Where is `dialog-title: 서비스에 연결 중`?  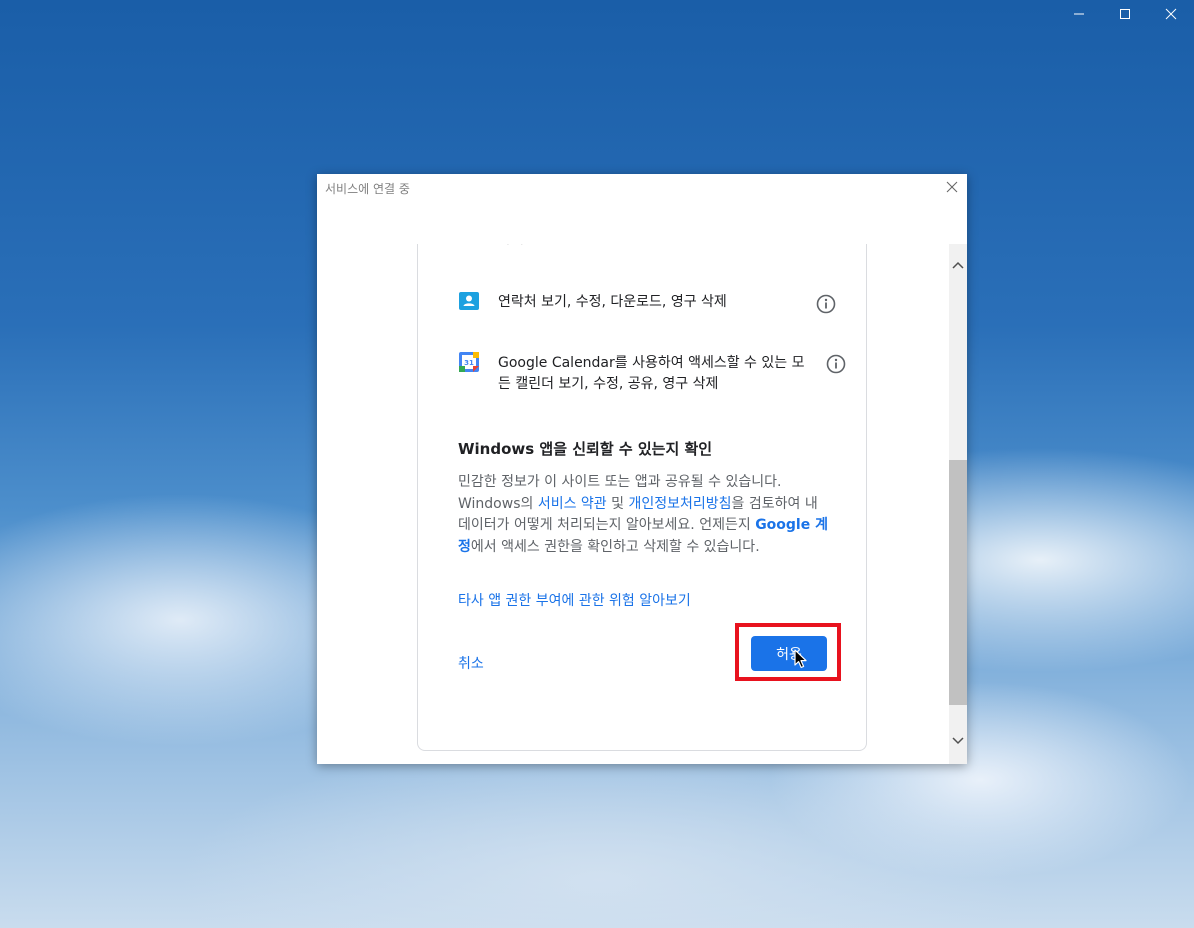
dialog-title: 서비스에 연결 중 is located at coordinates (367, 189).